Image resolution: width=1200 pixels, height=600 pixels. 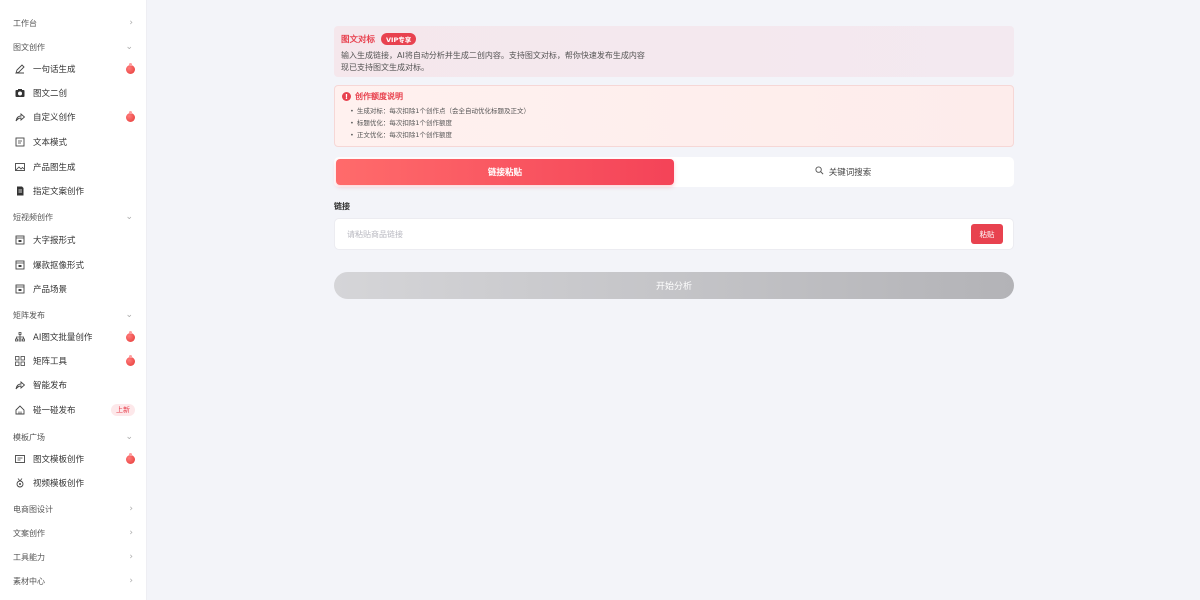 I want to click on tab-keyword-search: 关键词搜索, so click(x=843, y=172).